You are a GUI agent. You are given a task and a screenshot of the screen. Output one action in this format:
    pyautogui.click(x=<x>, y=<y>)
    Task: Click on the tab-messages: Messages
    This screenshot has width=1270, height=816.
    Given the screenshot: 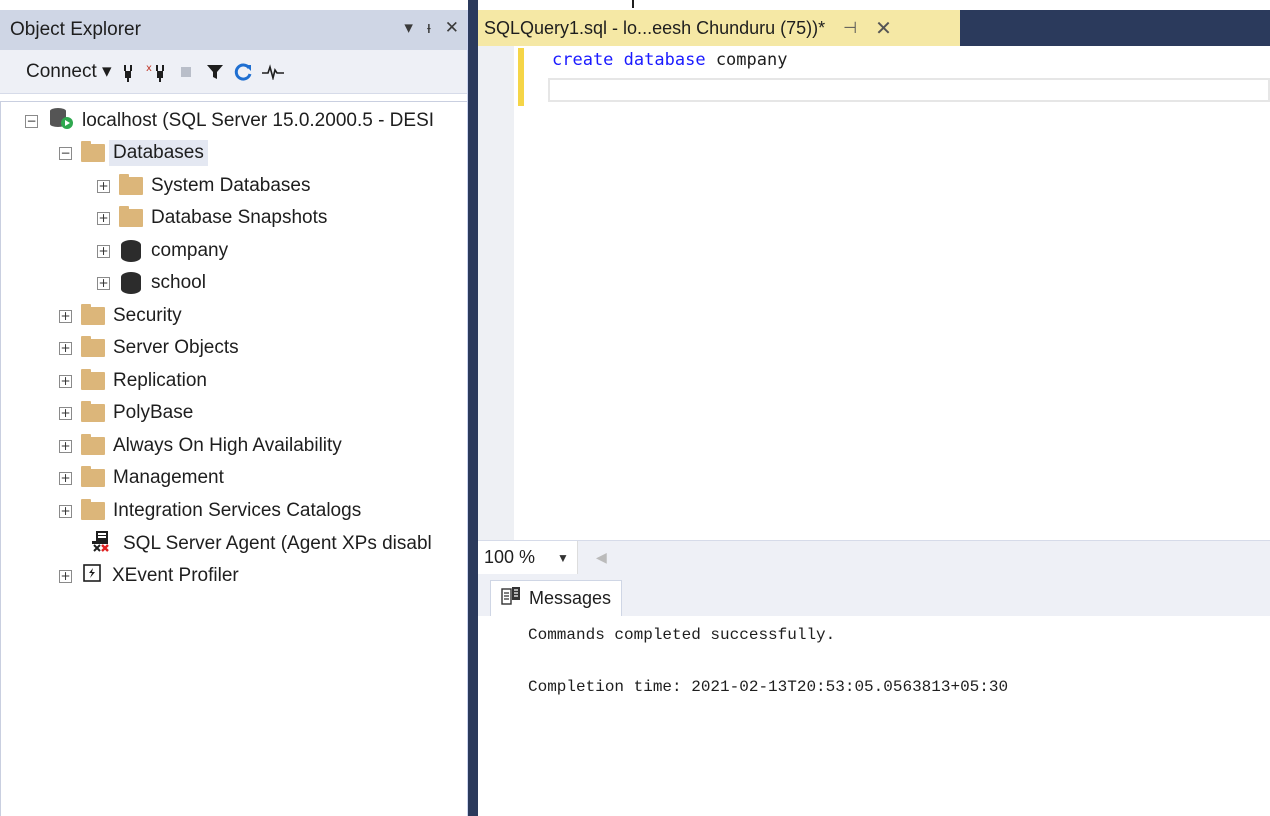 What is the action you would take?
    pyautogui.click(x=556, y=598)
    